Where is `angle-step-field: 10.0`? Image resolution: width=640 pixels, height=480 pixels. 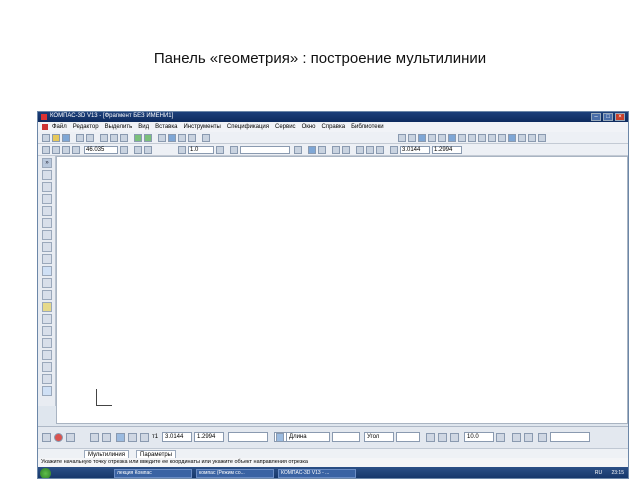
angle-step-field: 10.0 is located at coordinates (479, 437).